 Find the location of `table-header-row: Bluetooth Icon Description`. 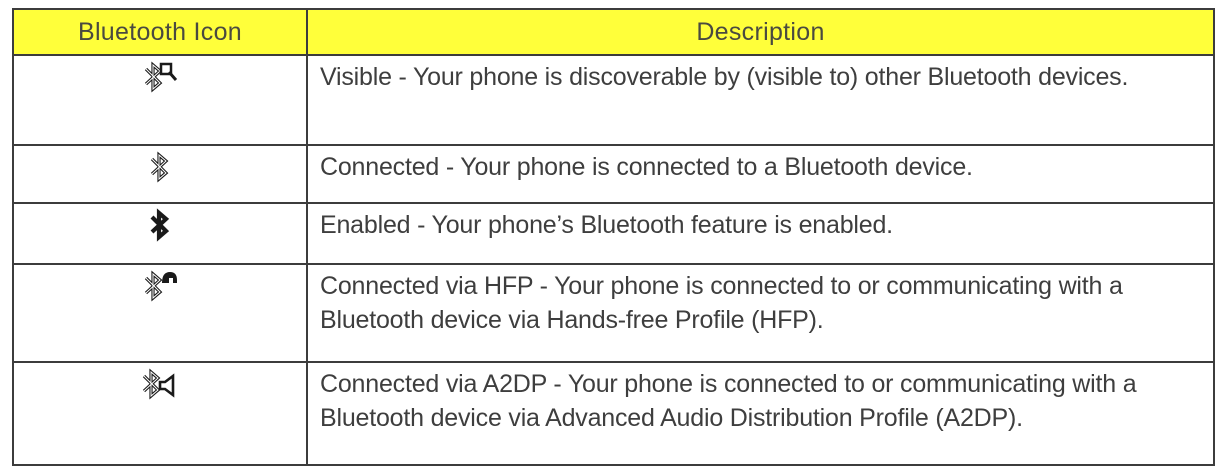

table-header-row: Bluetooth Icon Description is located at coordinates (613, 32).